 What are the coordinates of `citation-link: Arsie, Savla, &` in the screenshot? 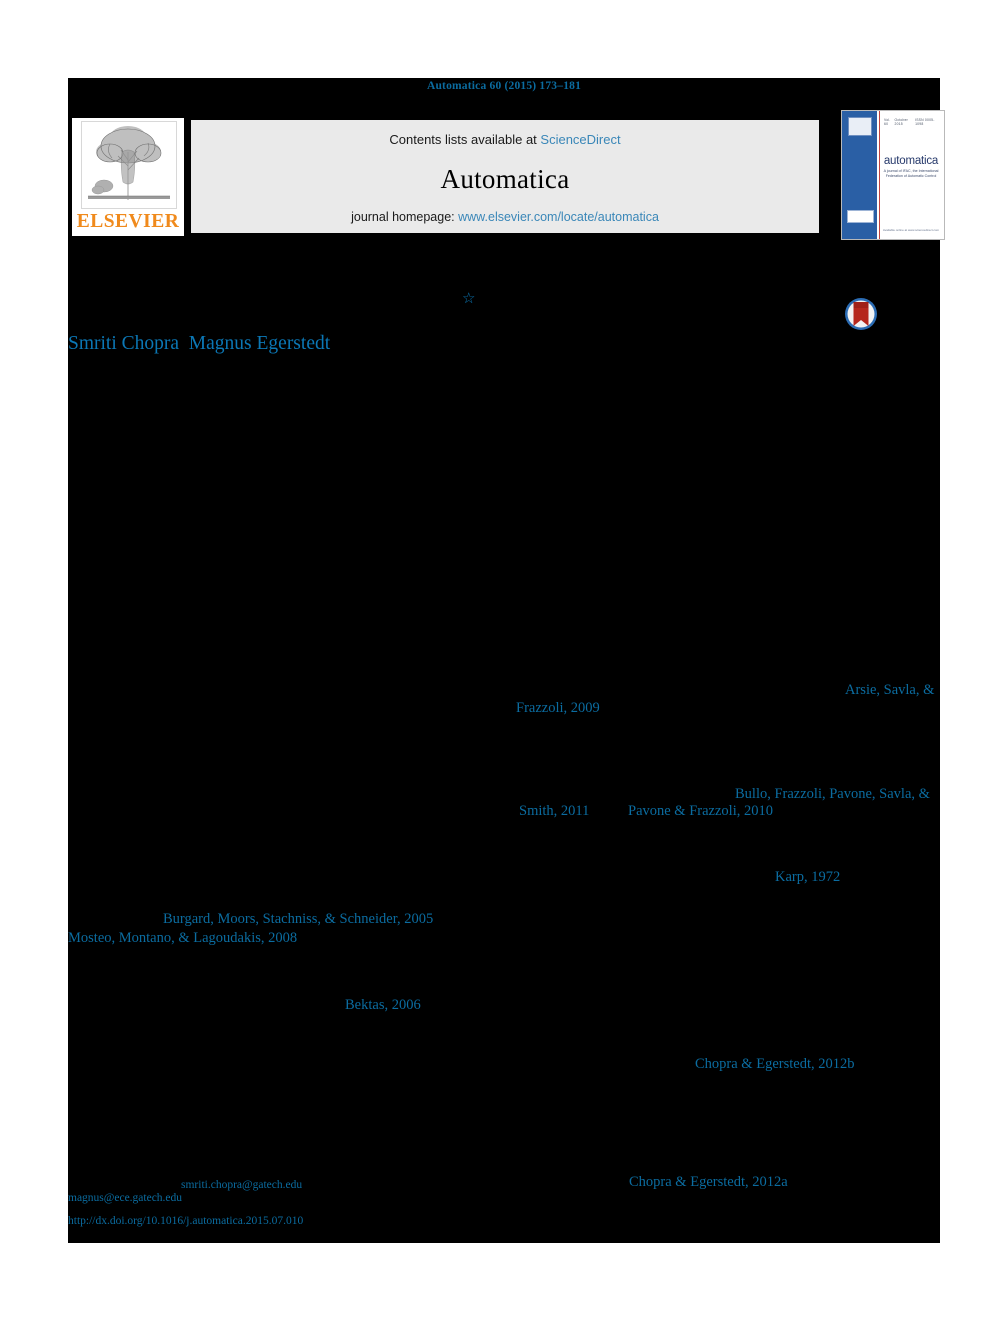 It's located at (889, 690).